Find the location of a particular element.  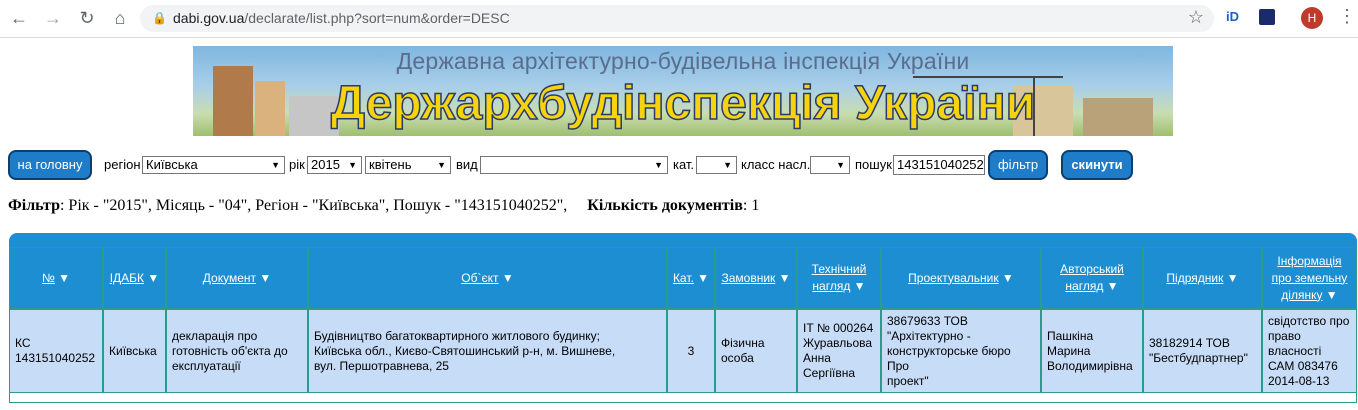

table-header-cell: Підрядник ▼ is located at coordinates (1202, 278).